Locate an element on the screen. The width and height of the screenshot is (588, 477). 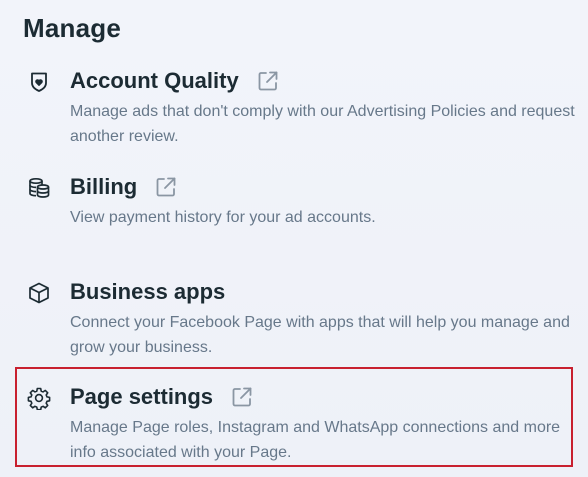
gear-icon is located at coordinates (39, 398).